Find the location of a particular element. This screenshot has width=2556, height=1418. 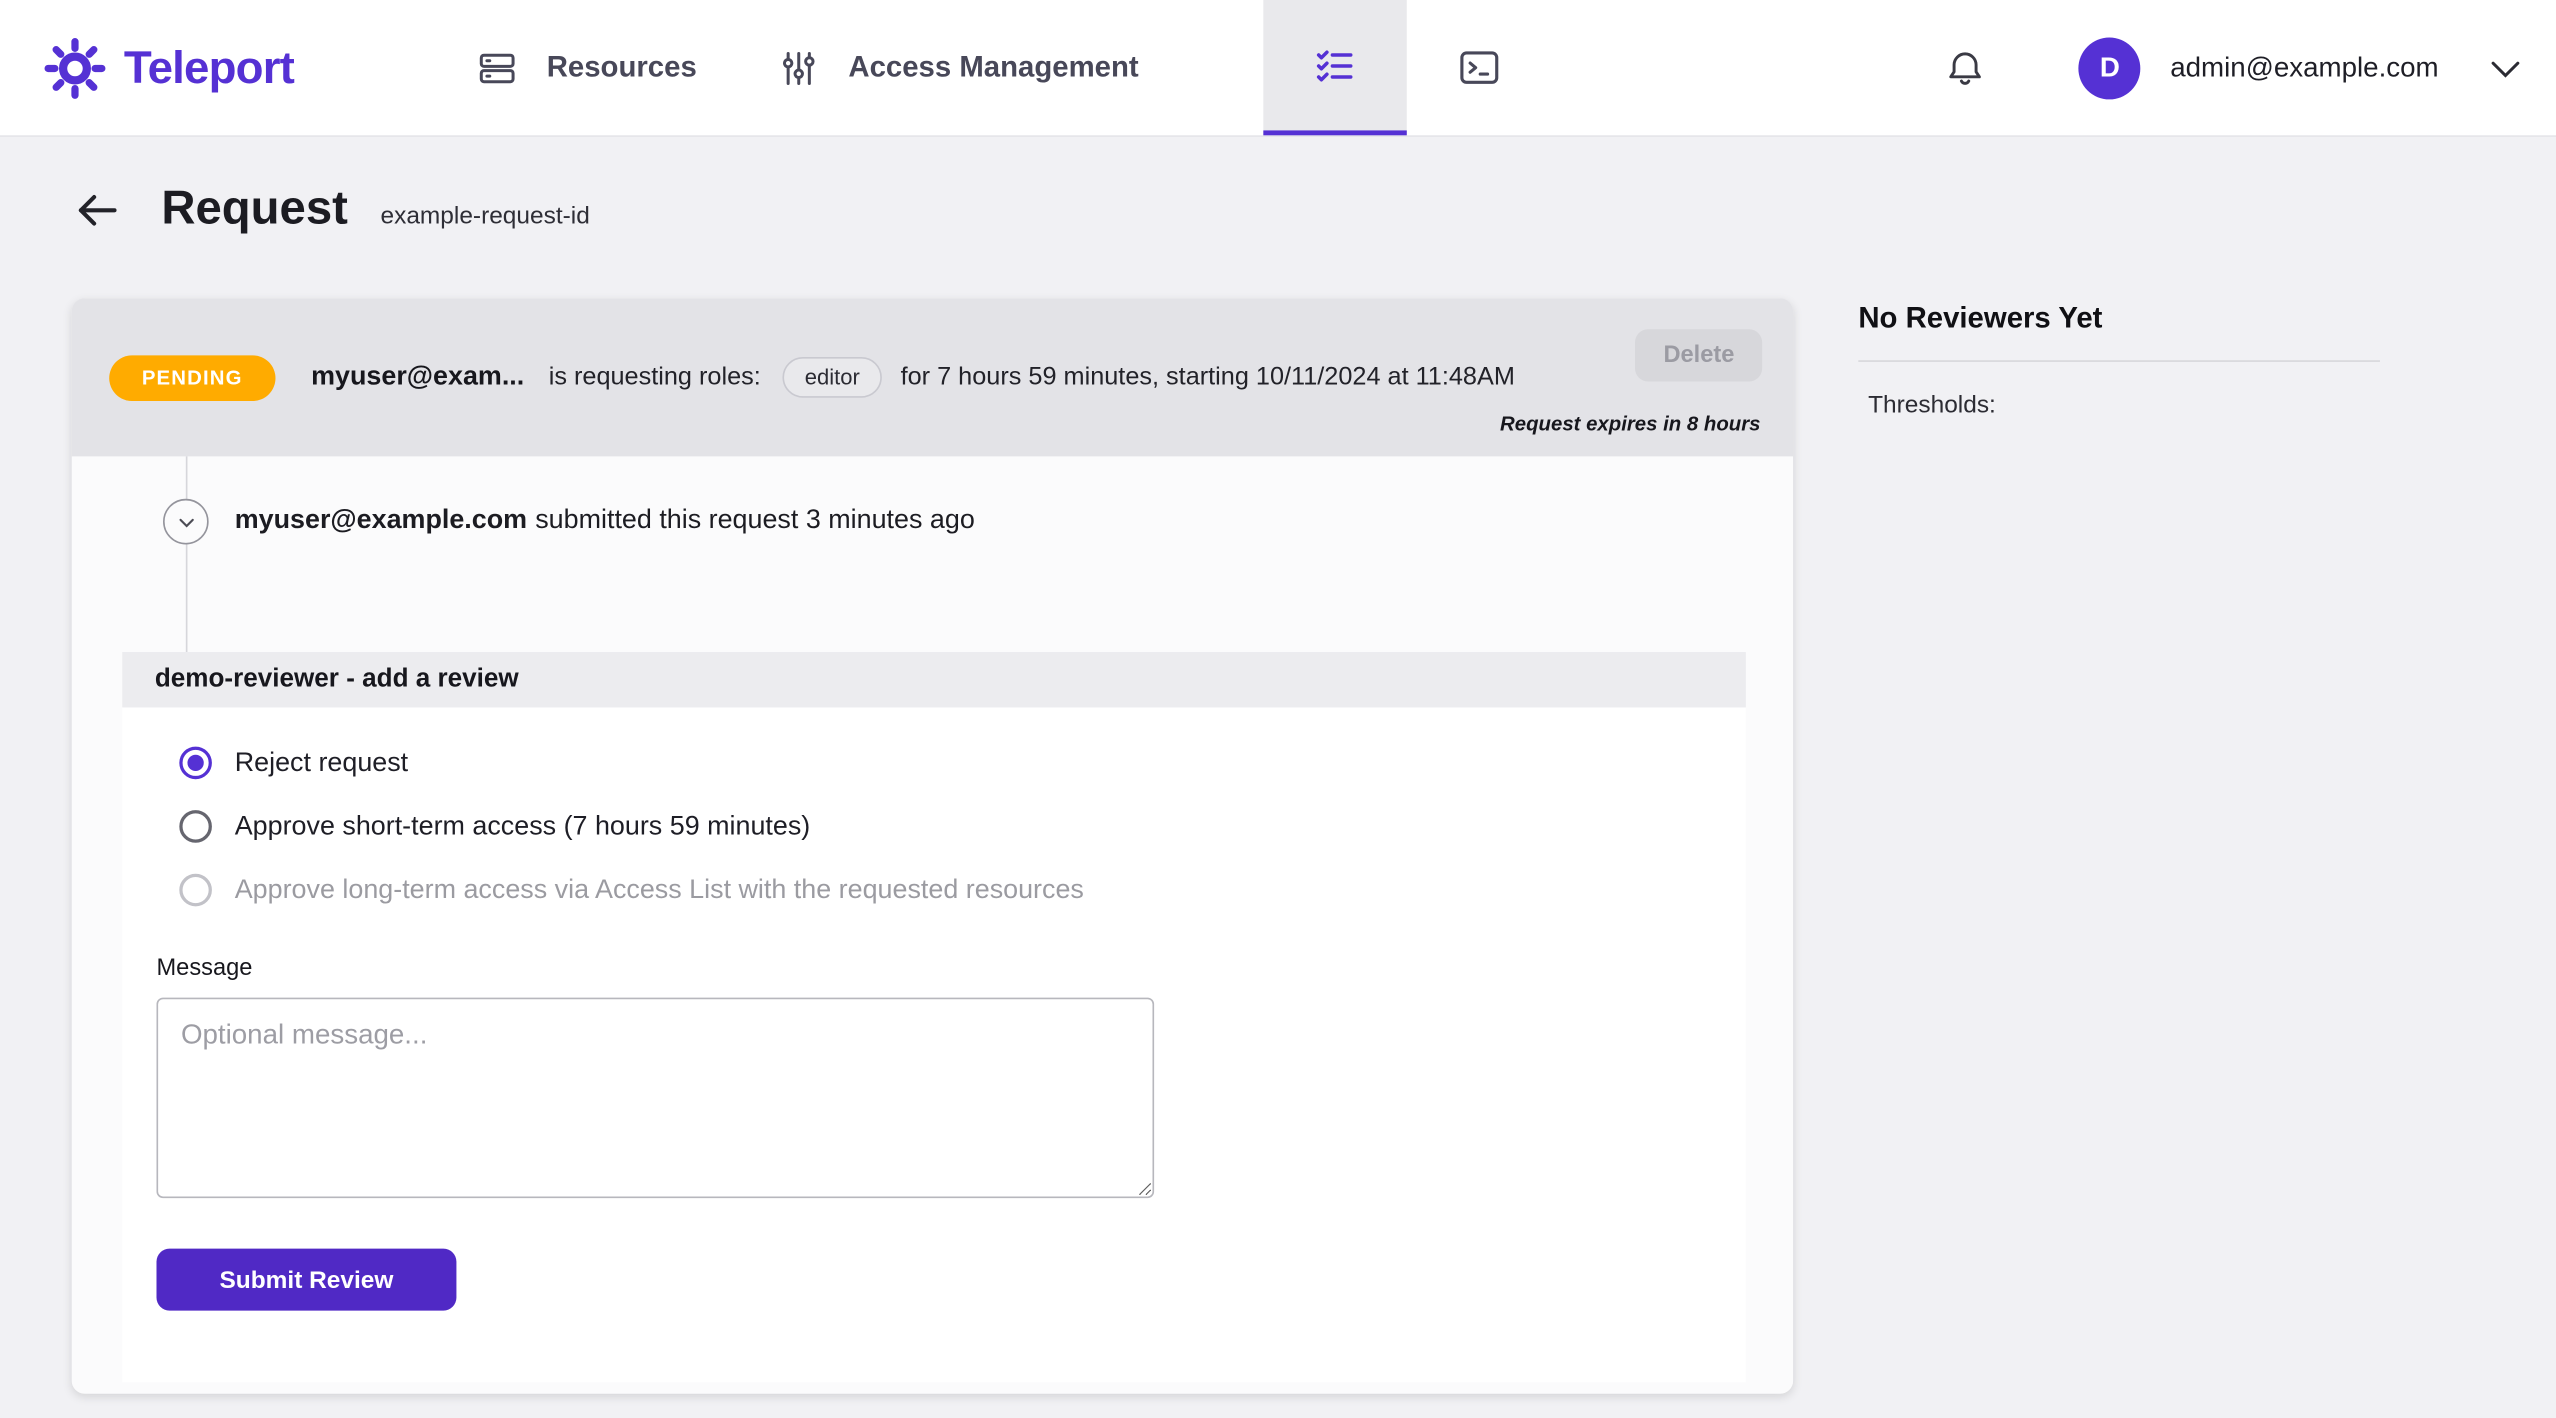

role-pill: editor is located at coordinates (832, 377).